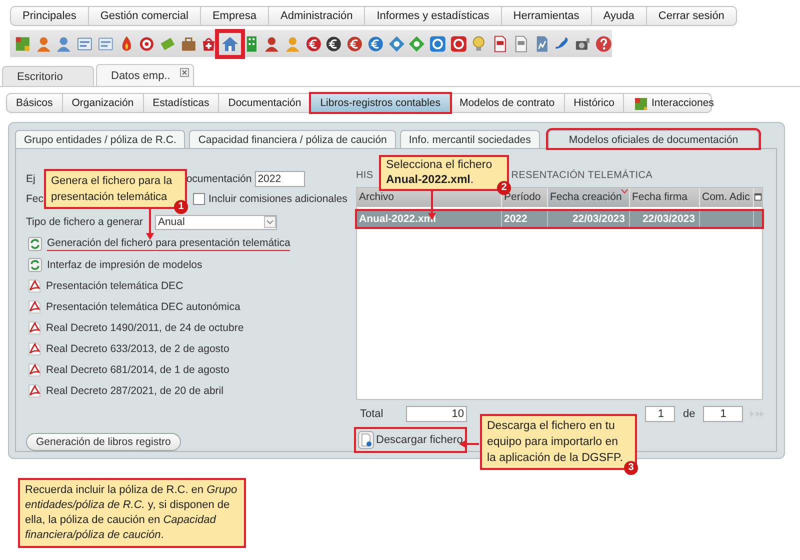 The height and width of the screenshot is (560, 800). What do you see at coordinates (279, 179) in the screenshot?
I see `year-field: 2022` at bounding box center [279, 179].